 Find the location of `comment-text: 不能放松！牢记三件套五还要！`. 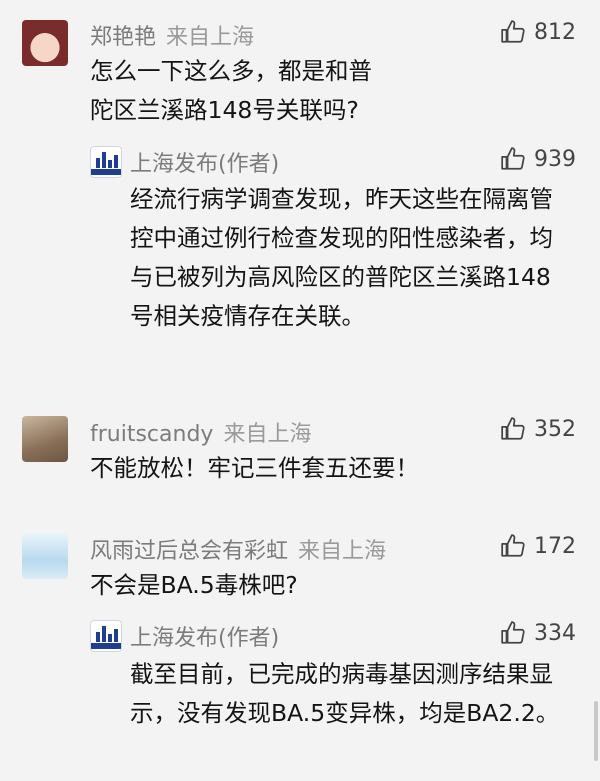

comment-text: 不能放松！牢记三件套五还要！ is located at coordinates (254, 468).